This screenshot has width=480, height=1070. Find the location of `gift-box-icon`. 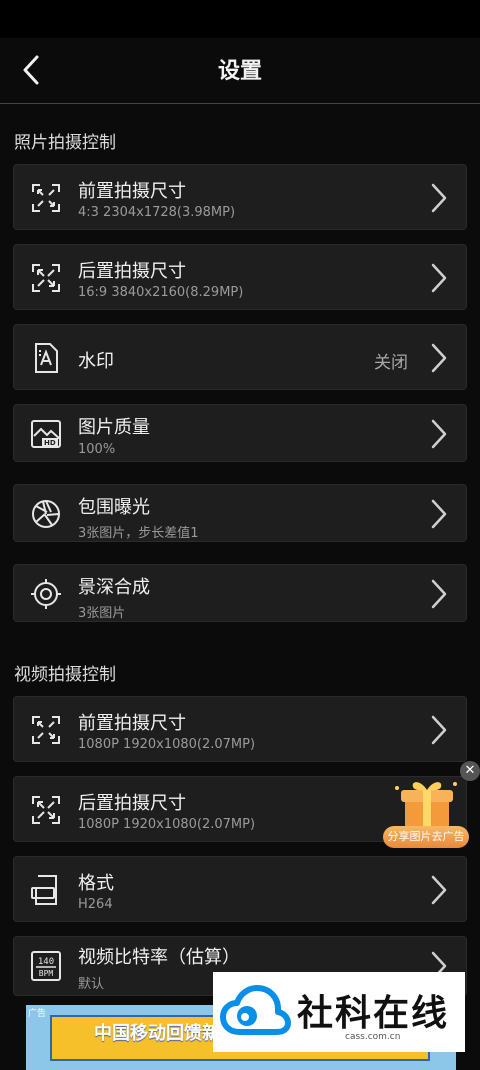

gift-box-icon is located at coordinates (426, 805).